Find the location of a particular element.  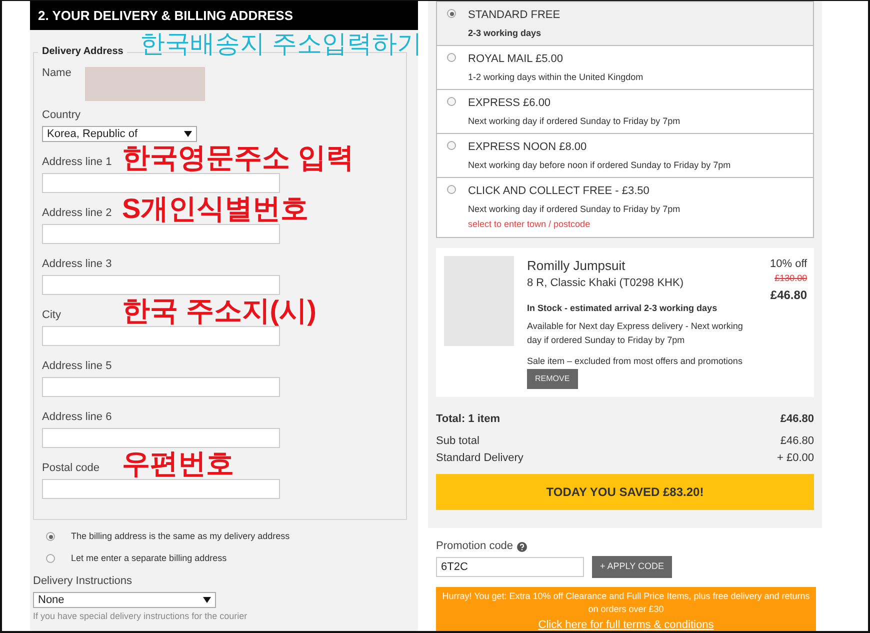

delivery-option: EXPRESS £6.00 Next working day if ordered Sunday to Friday by 7pm is located at coordinates (625, 112).